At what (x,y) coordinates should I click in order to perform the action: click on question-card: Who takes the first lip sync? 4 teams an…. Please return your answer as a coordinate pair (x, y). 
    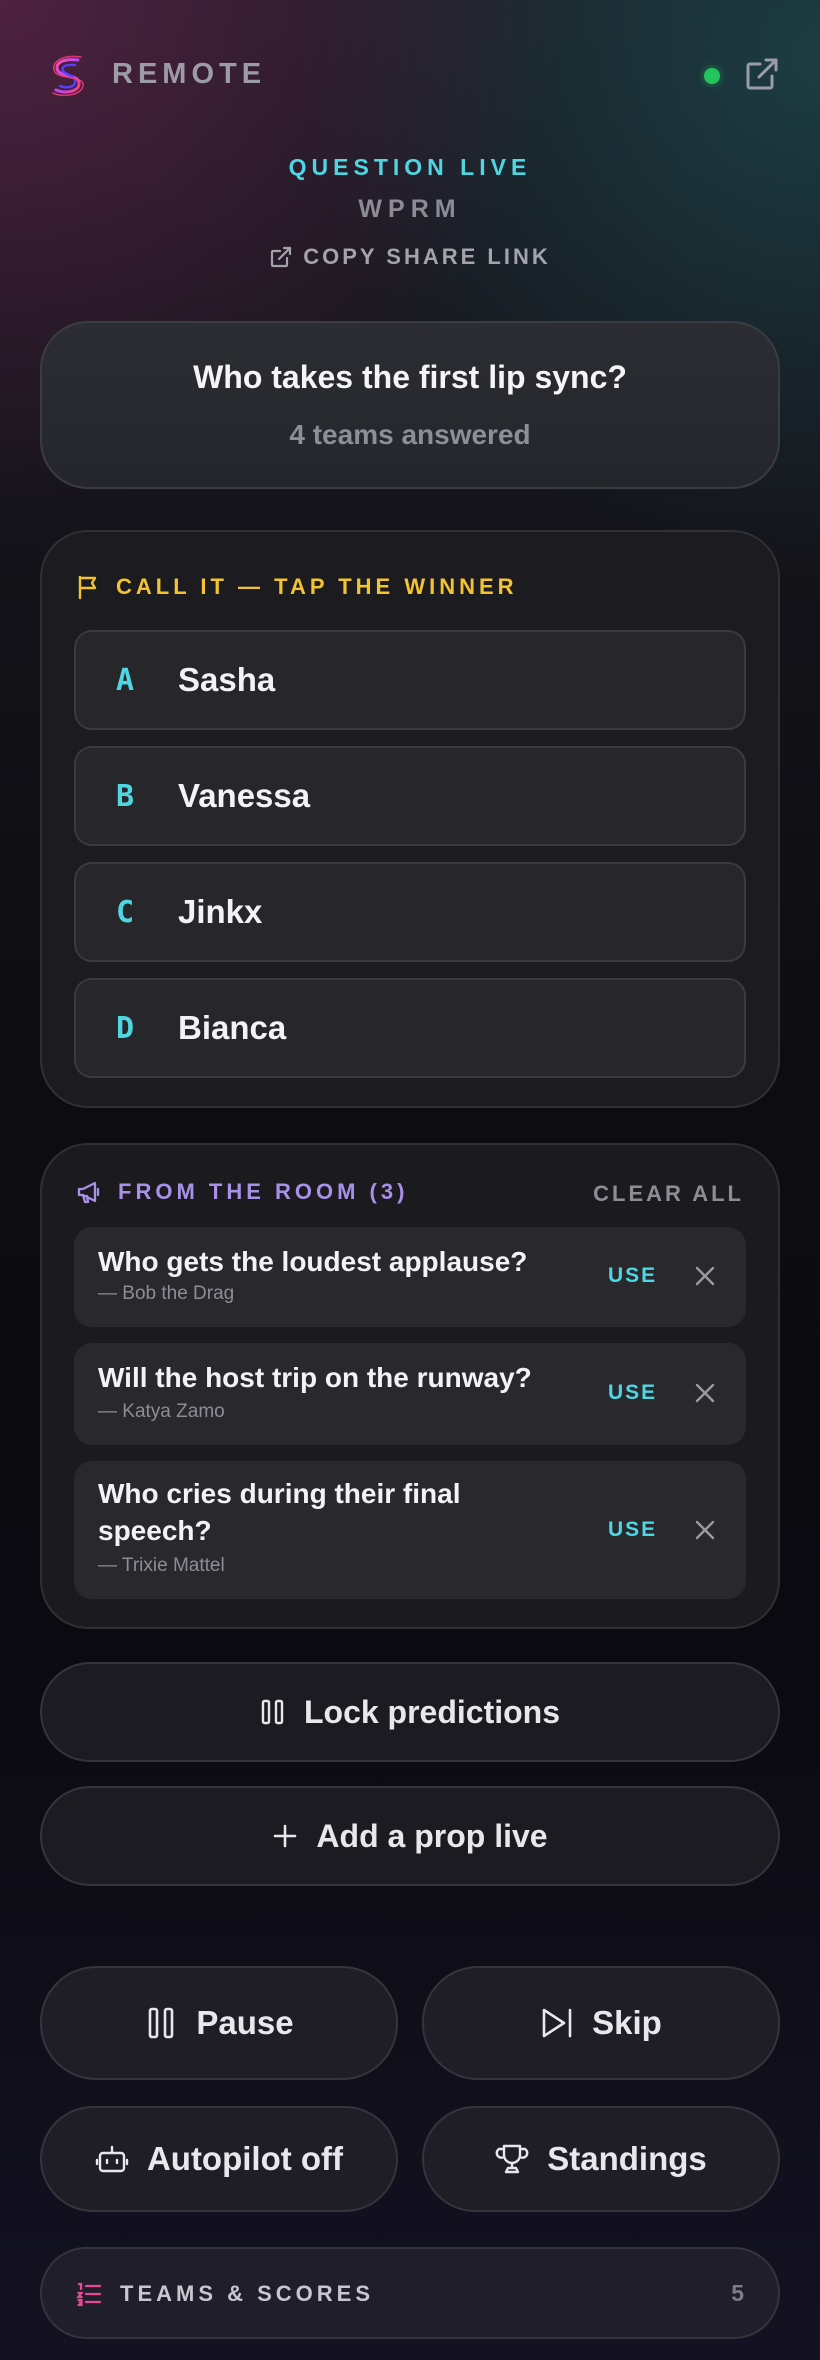
    Looking at the image, I should click on (410, 405).